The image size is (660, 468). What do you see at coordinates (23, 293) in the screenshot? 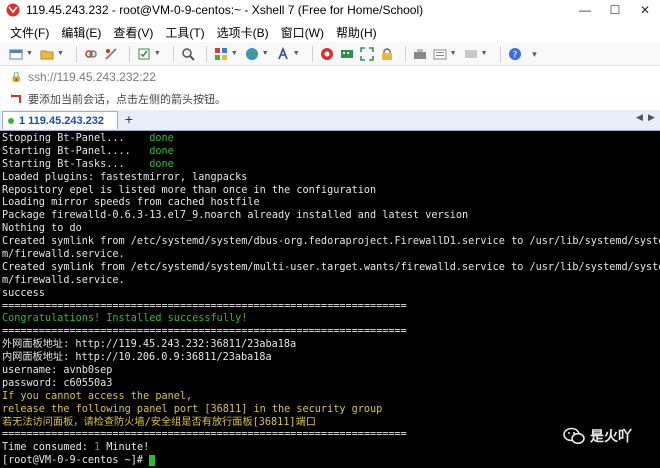
I see `terminal-line-text: success` at bounding box center [23, 293].